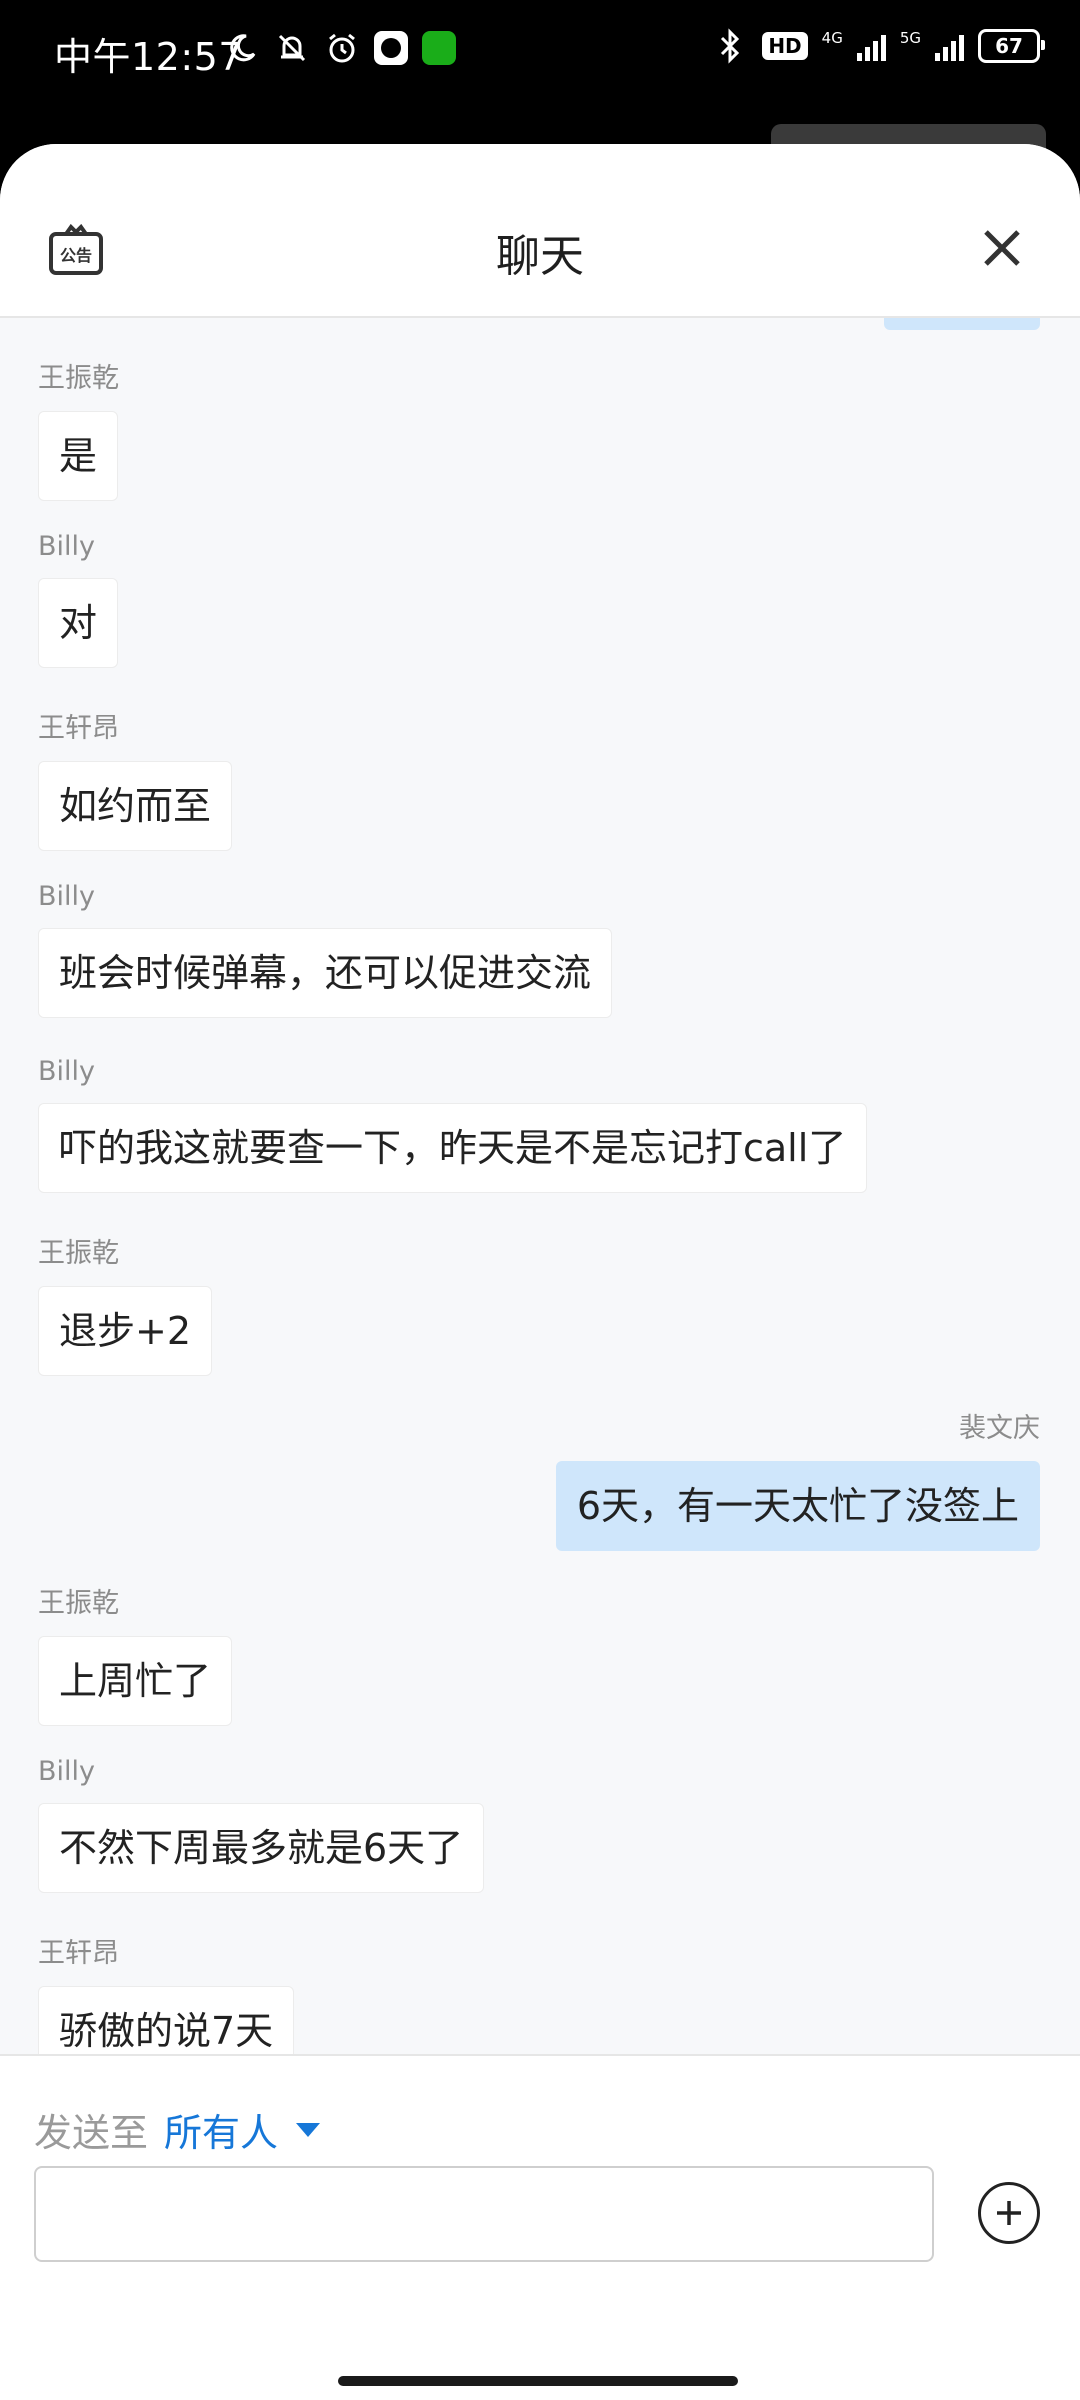 Image resolution: width=1080 pixels, height=2400 pixels. Describe the element at coordinates (221, 2129) in the screenshot. I see `send-to-target: 所有人` at that location.